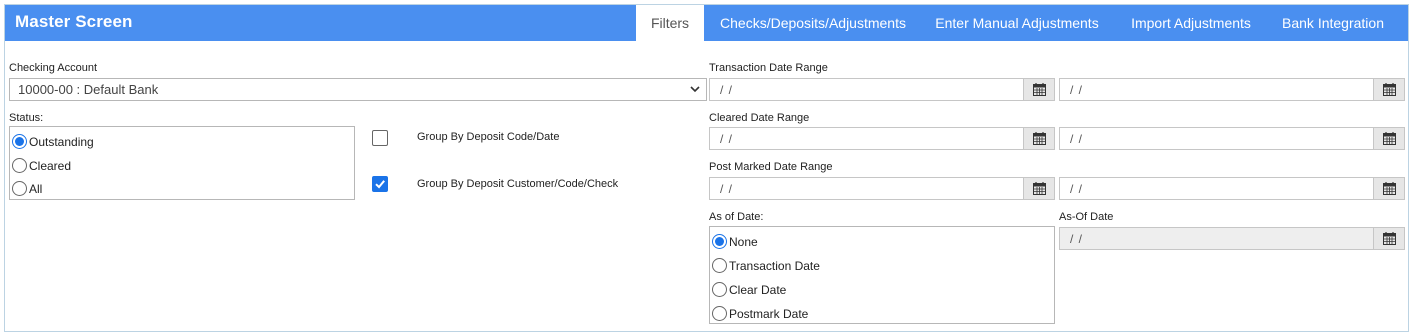  What do you see at coordinates (759, 118) in the screenshot?
I see `cleared-date-range-label: Cleared Date Range` at bounding box center [759, 118].